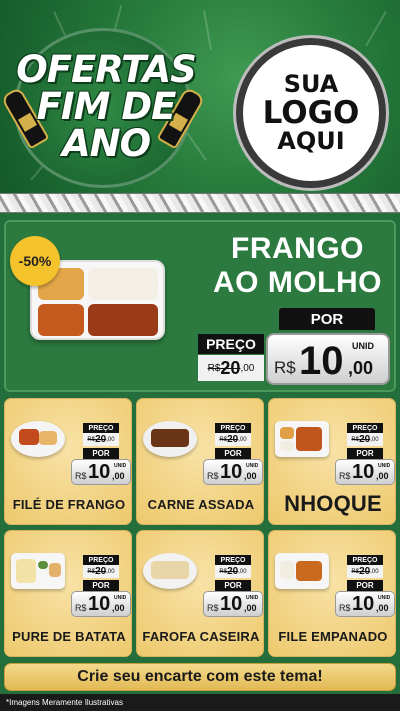 The height and width of the screenshot is (711, 400). What do you see at coordinates (201, 636) in the screenshot?
I see `product-name: FAROFA CASEIRA` at bounding box center [201, 636].